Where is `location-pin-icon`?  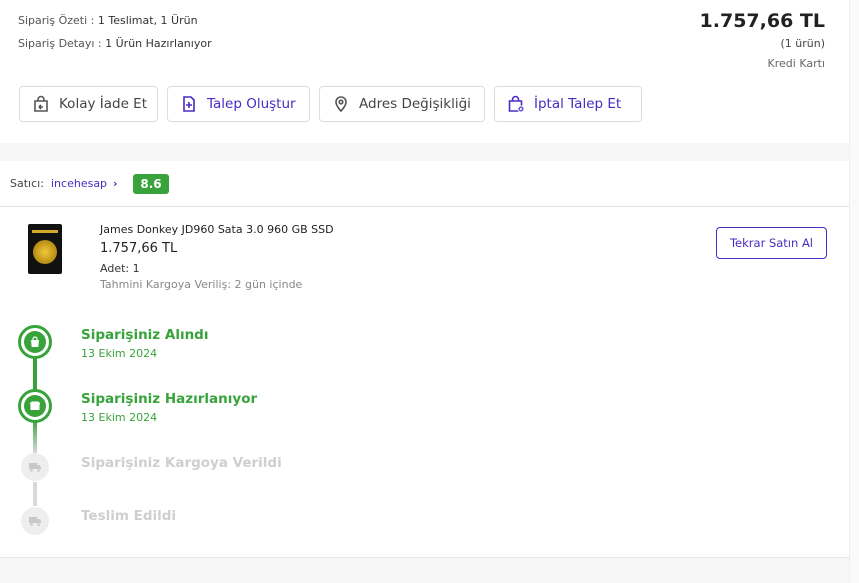
location-pin-icon is located at coordinates (341, 104).